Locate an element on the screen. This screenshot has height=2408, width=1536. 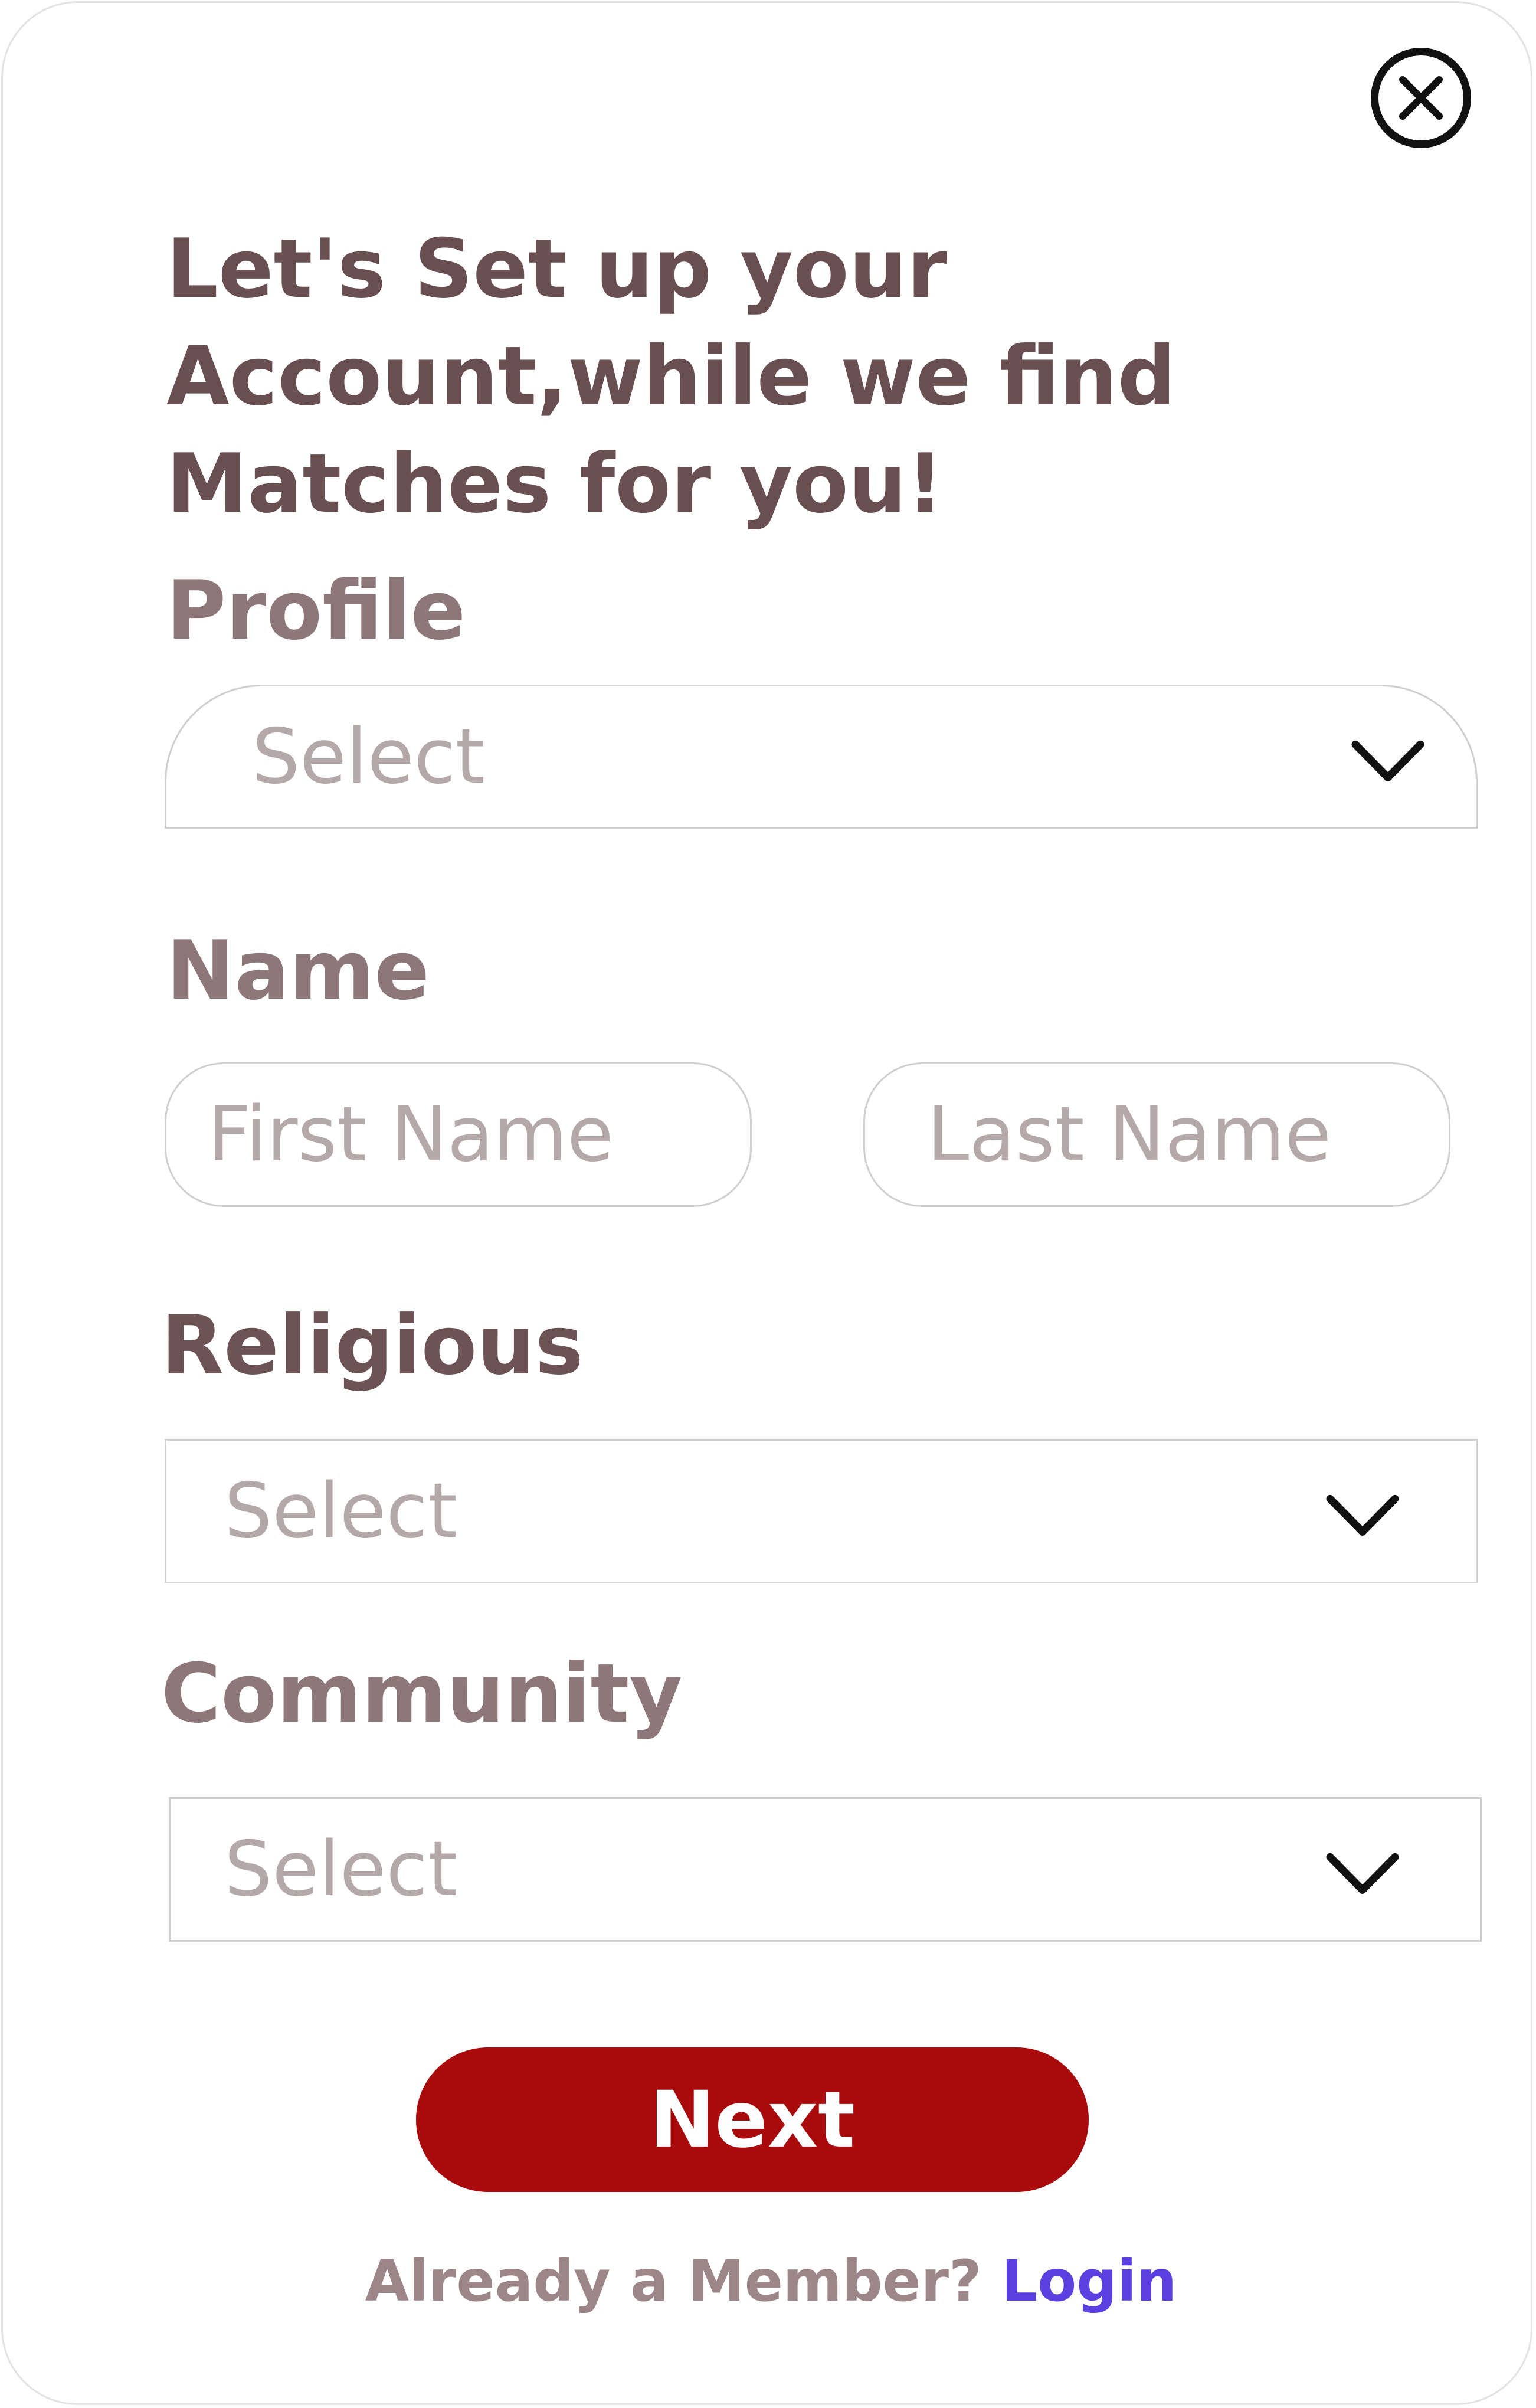
last-name-placeholder: Last Name is located at coordinates (1129, 1134).